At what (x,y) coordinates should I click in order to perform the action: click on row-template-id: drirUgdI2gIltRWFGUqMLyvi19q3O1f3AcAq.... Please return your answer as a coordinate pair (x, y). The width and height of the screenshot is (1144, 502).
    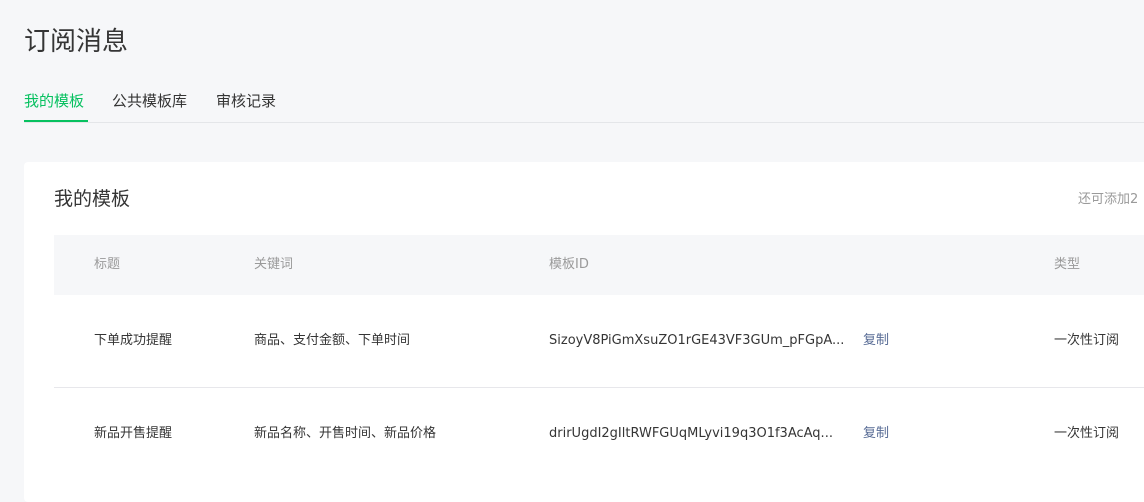
    Looking at the image, I should click on (691, 433).